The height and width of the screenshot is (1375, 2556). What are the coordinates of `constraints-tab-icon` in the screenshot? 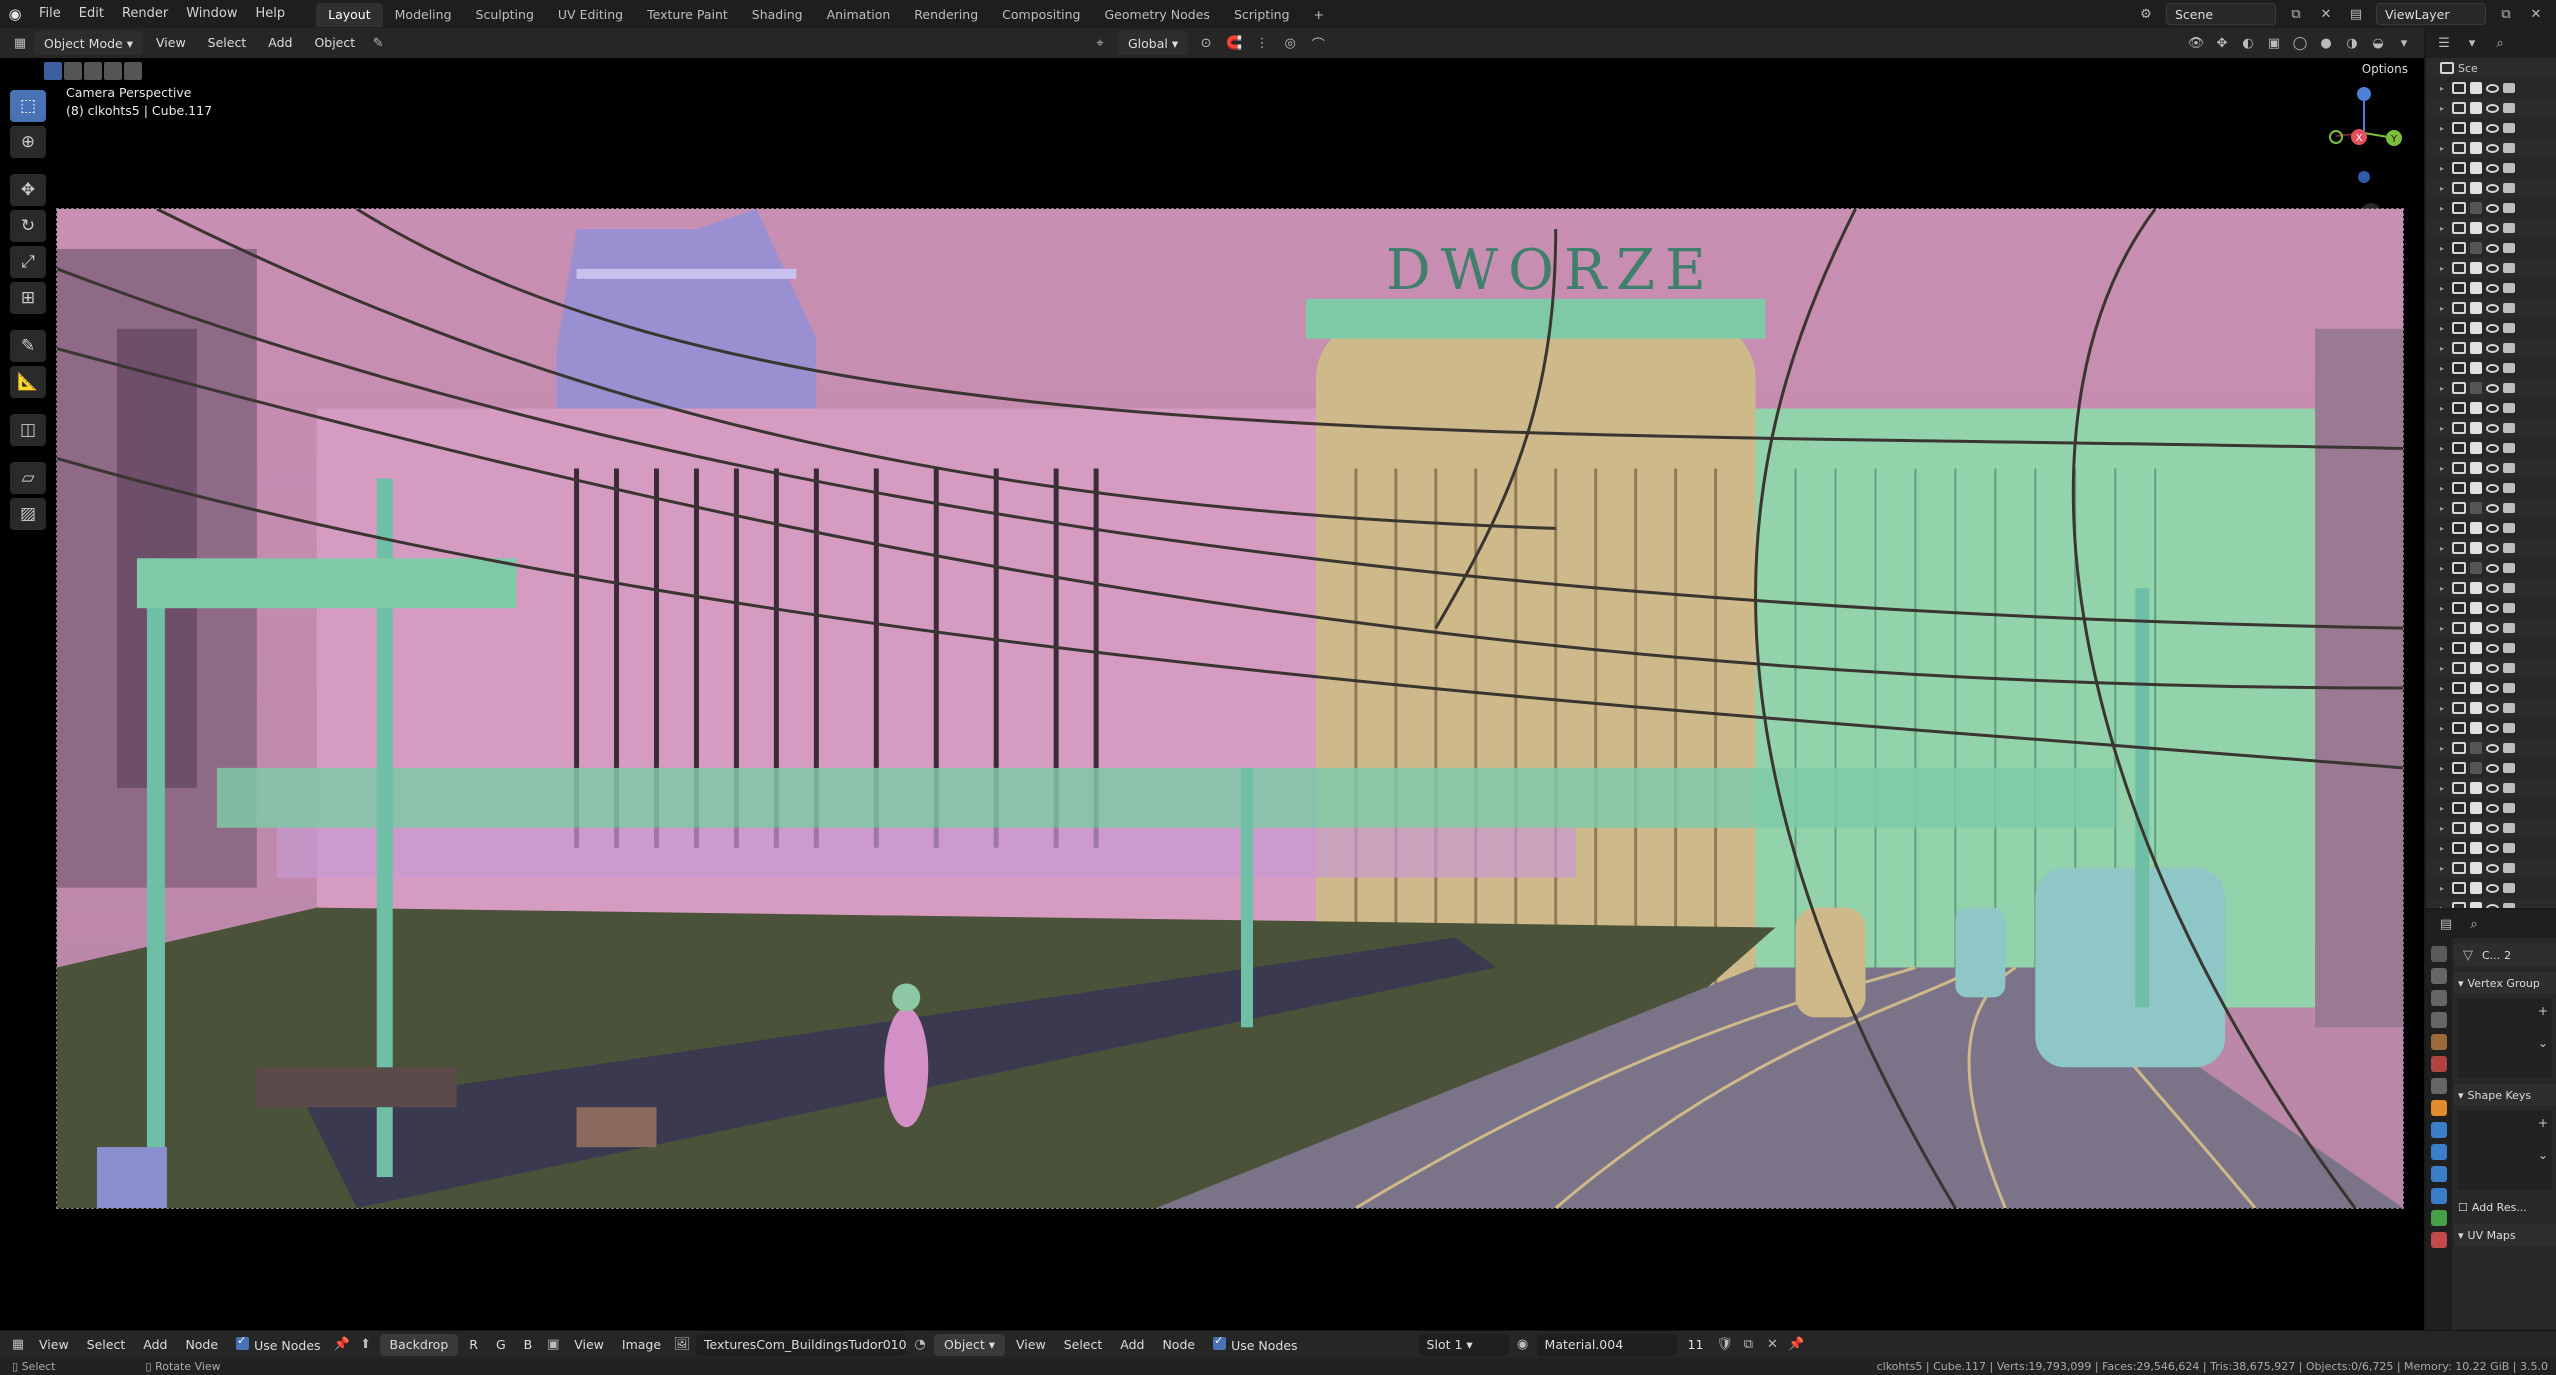 It's located at (2439, 1196).